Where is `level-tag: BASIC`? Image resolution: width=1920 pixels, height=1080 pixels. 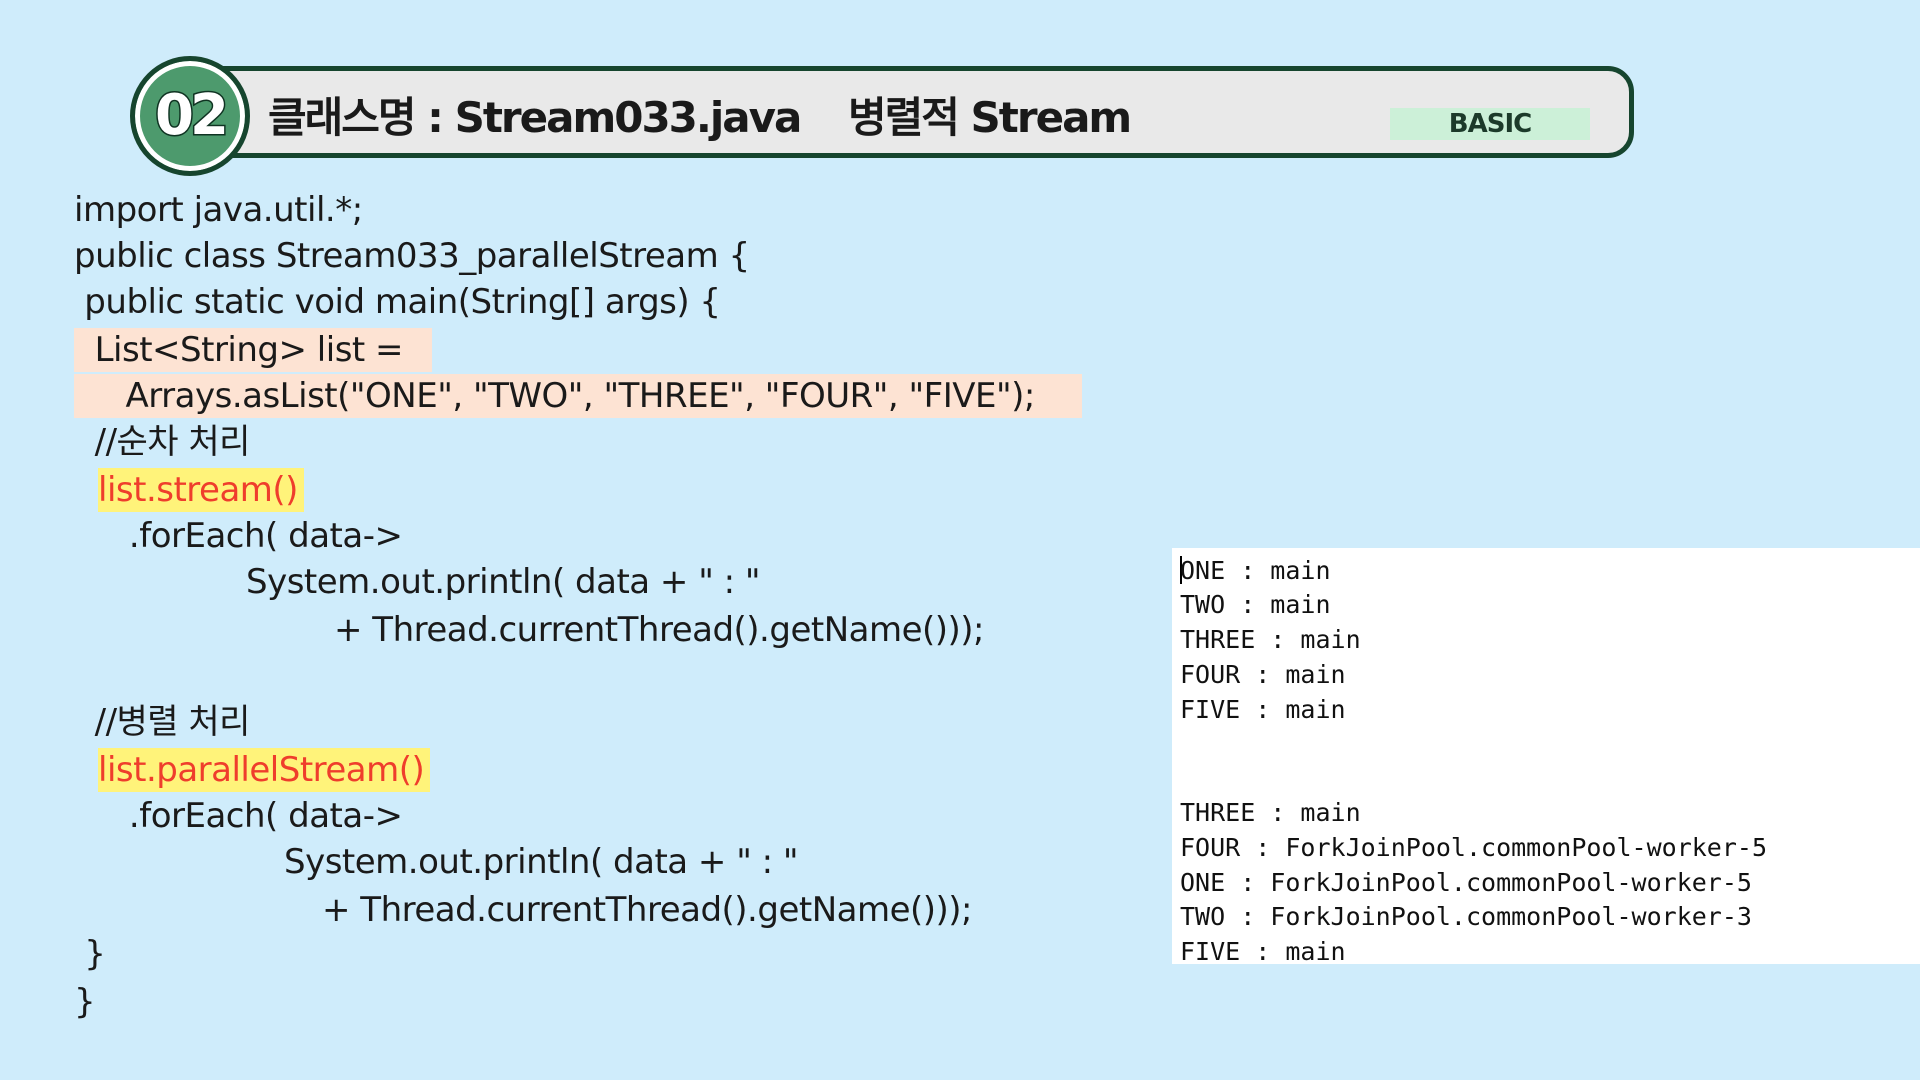 level-tag: BASIC is located at coordinates (1490, 124).